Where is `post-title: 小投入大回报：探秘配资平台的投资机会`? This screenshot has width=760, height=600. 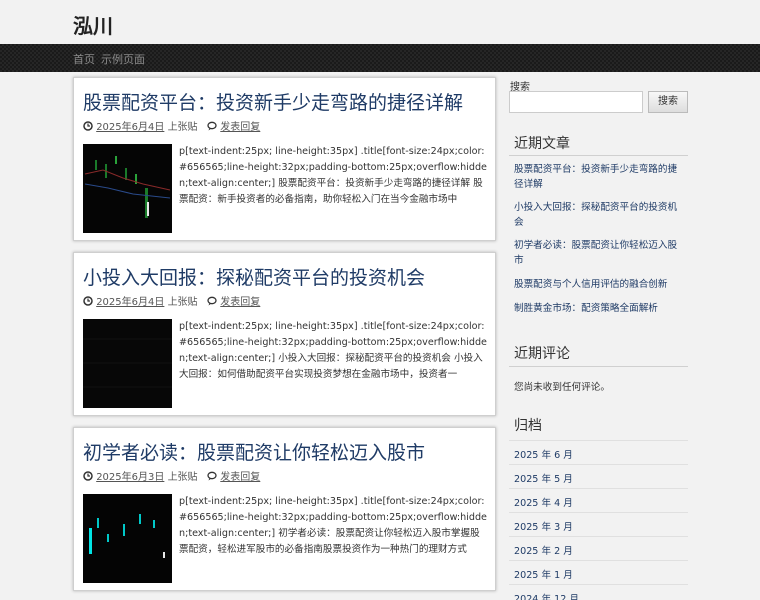 post-title: 小投入大回报：探秘配资平台的投资机会 is located at coordinates (254, 276).